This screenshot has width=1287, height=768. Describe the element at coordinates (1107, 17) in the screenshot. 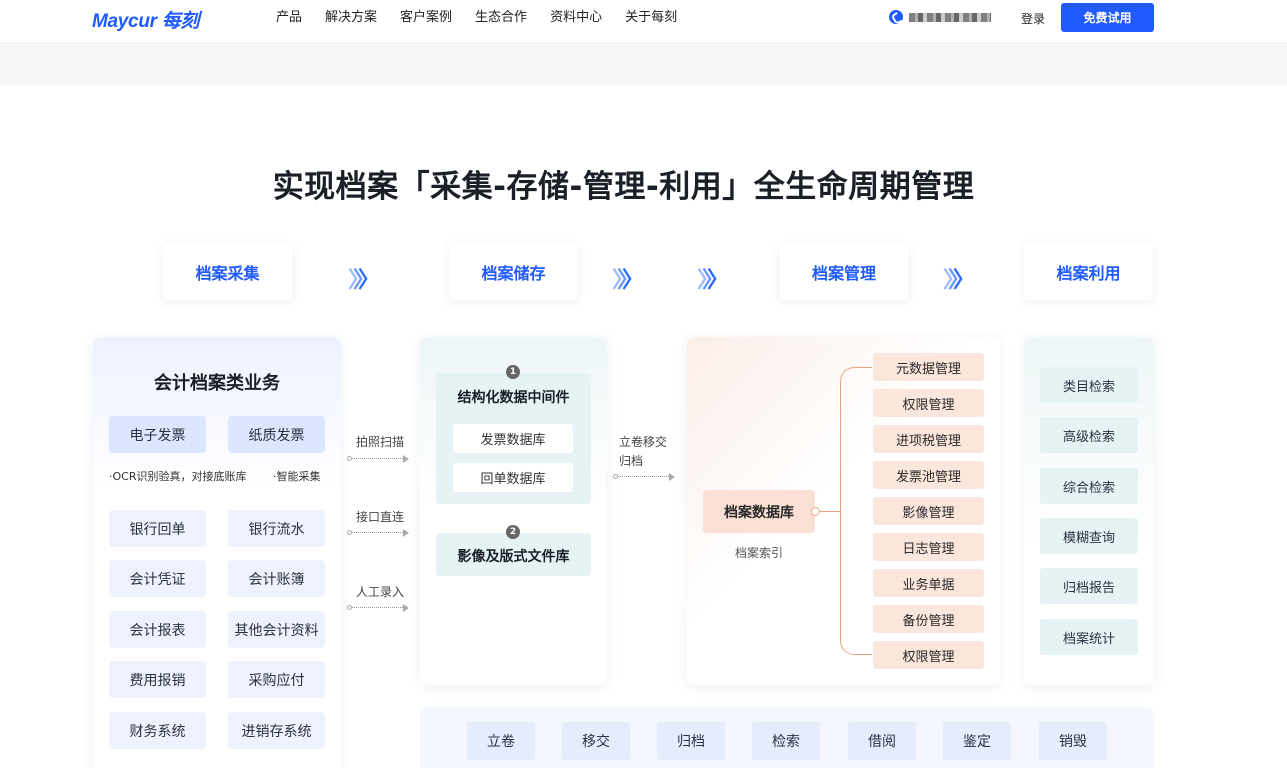

I see `free-trial-button: 免费试用` at that location.